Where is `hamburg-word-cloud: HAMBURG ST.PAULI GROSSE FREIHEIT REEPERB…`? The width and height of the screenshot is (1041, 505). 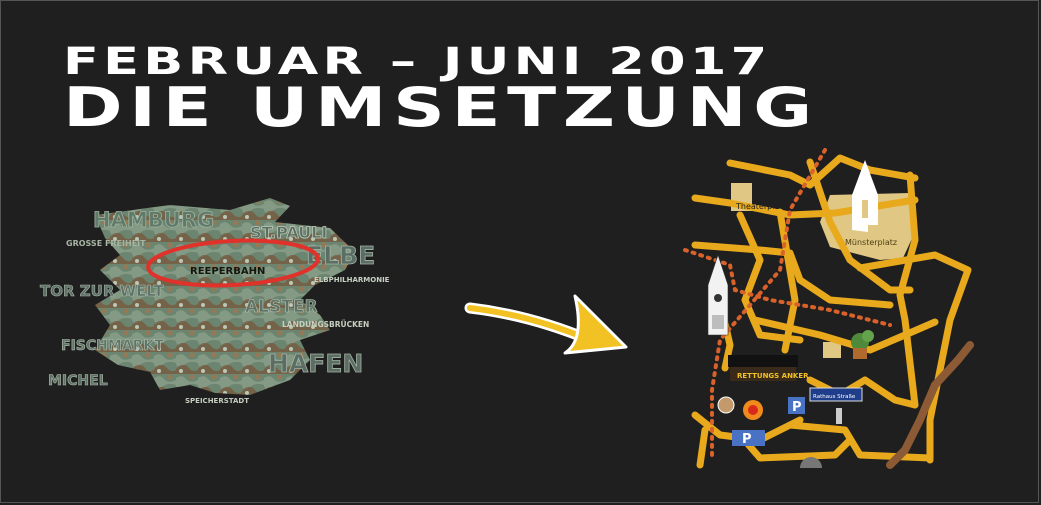 hamburg-word-cloud: HAMBURG ST.PAULI GROSSE FREIHEIT REEPERB… is located at coordinates (215, 301).